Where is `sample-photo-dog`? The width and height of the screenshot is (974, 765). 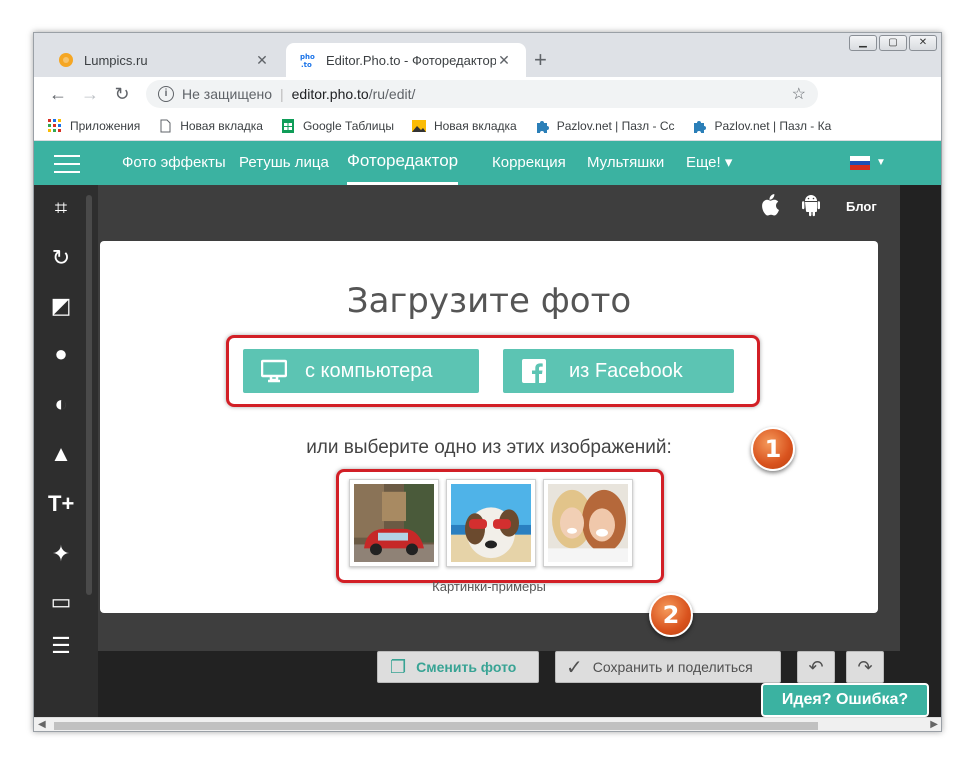
sample-photo-dog is located at coordinates (491, 523).